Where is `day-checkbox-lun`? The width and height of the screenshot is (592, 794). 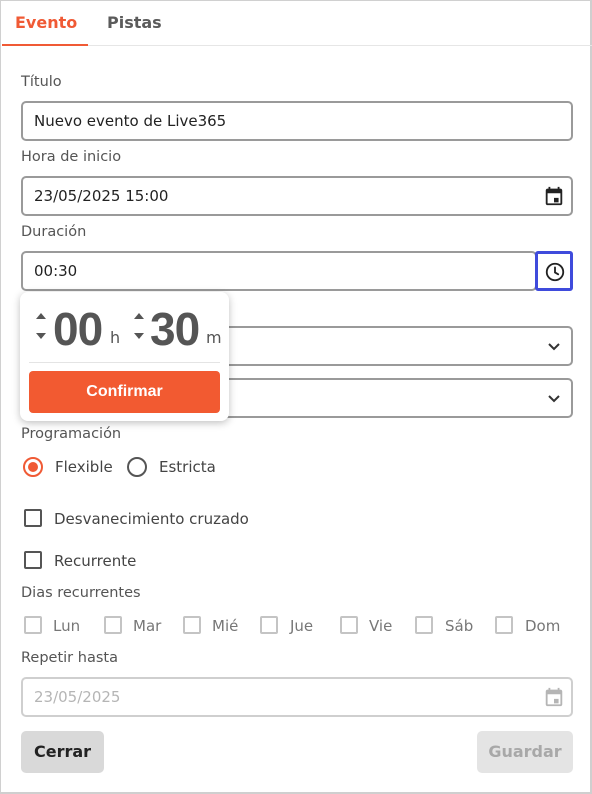
day-checkbox-lun is located at coordinates (33, 625).